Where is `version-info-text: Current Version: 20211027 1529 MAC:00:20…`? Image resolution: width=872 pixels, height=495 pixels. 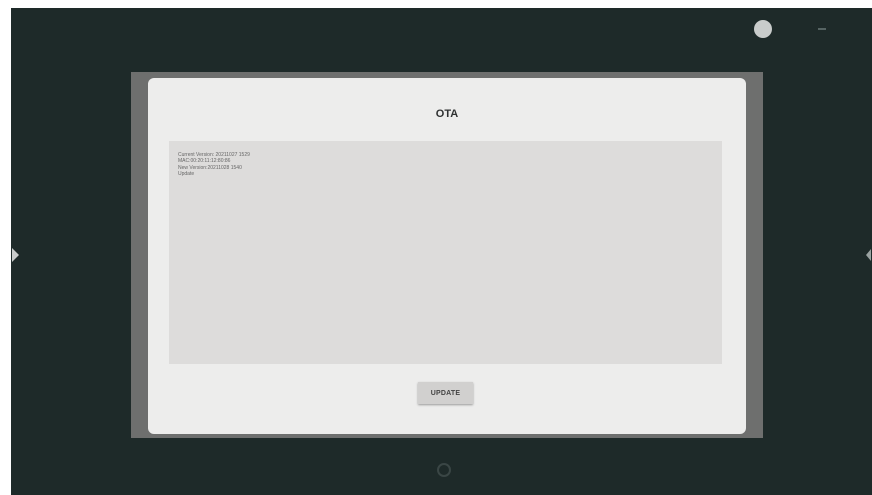
version-info-text: Current Version: 20211027 1529 MAC:00:20… is located at coordinates (214, 164).